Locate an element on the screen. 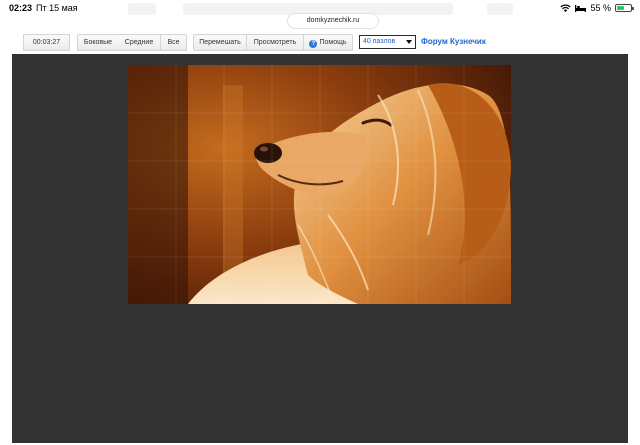 The height and width of the screenshot is (445, 640). status-indicators: 55 % is located at coordinates (597, 8).